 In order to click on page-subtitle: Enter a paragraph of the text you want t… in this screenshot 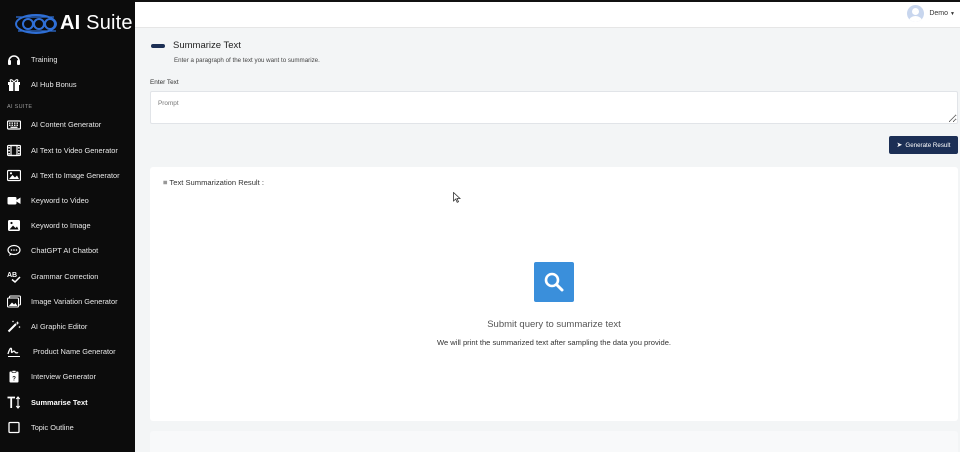, I will do `click(247, 60)`.